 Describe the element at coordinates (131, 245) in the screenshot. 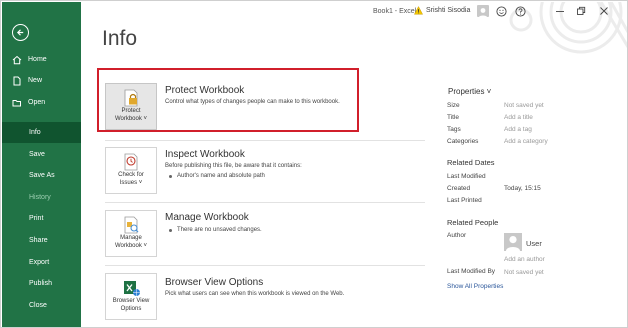

I see `button-label-line2: Workbook ˅` at that location.